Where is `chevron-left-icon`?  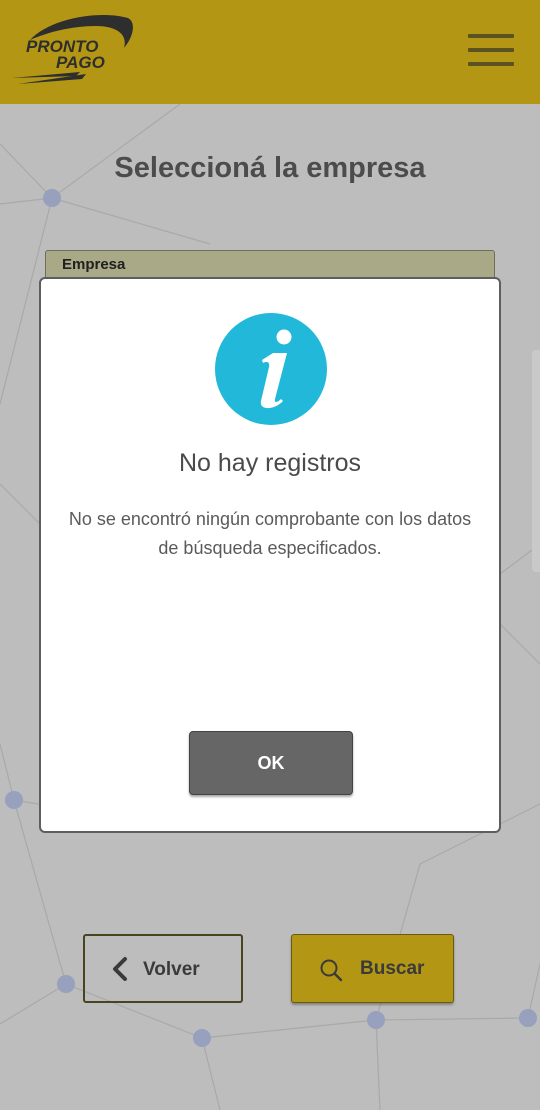 chevron-left-icon is located at coordinates (120, 969).